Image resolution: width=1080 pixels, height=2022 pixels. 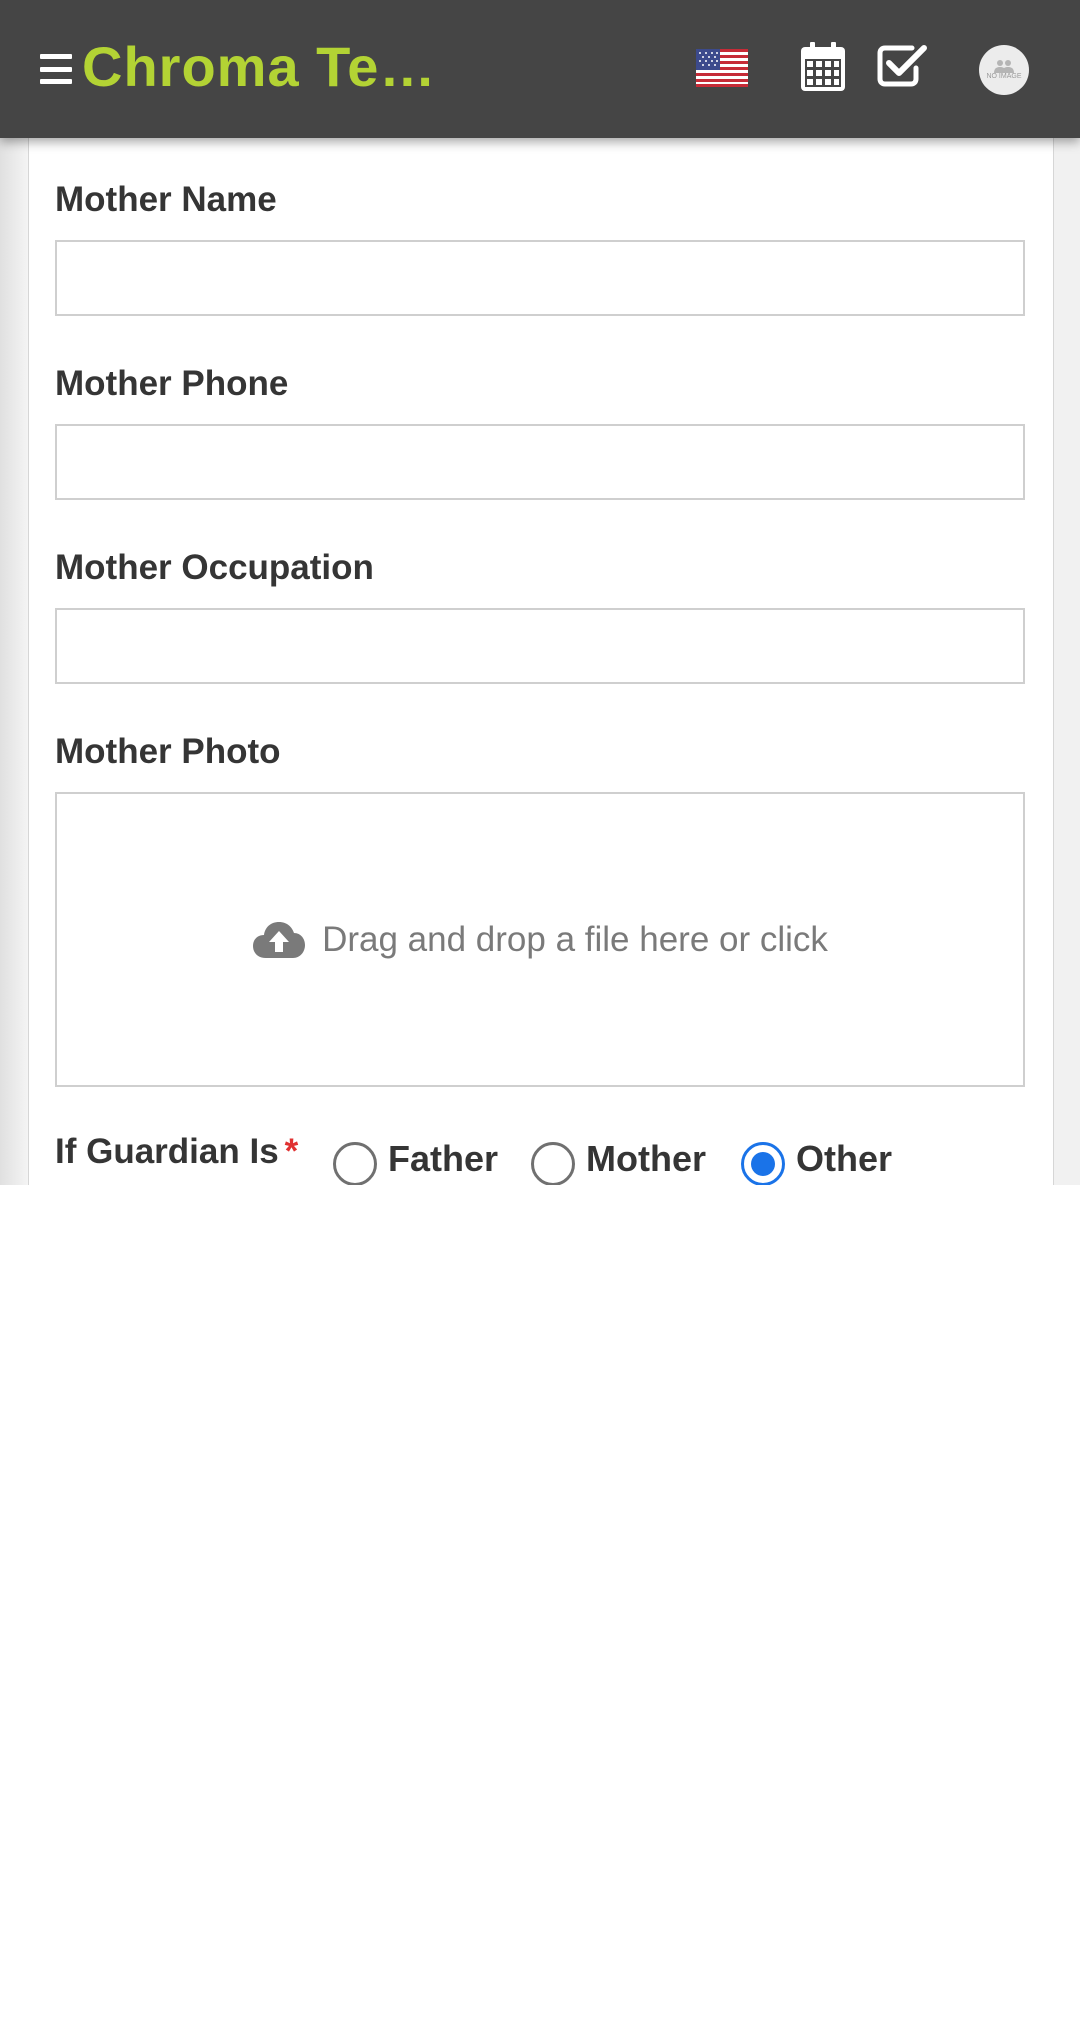 I want to click on guardian-radio-father-label: Father, so click(x=443, y=1159).